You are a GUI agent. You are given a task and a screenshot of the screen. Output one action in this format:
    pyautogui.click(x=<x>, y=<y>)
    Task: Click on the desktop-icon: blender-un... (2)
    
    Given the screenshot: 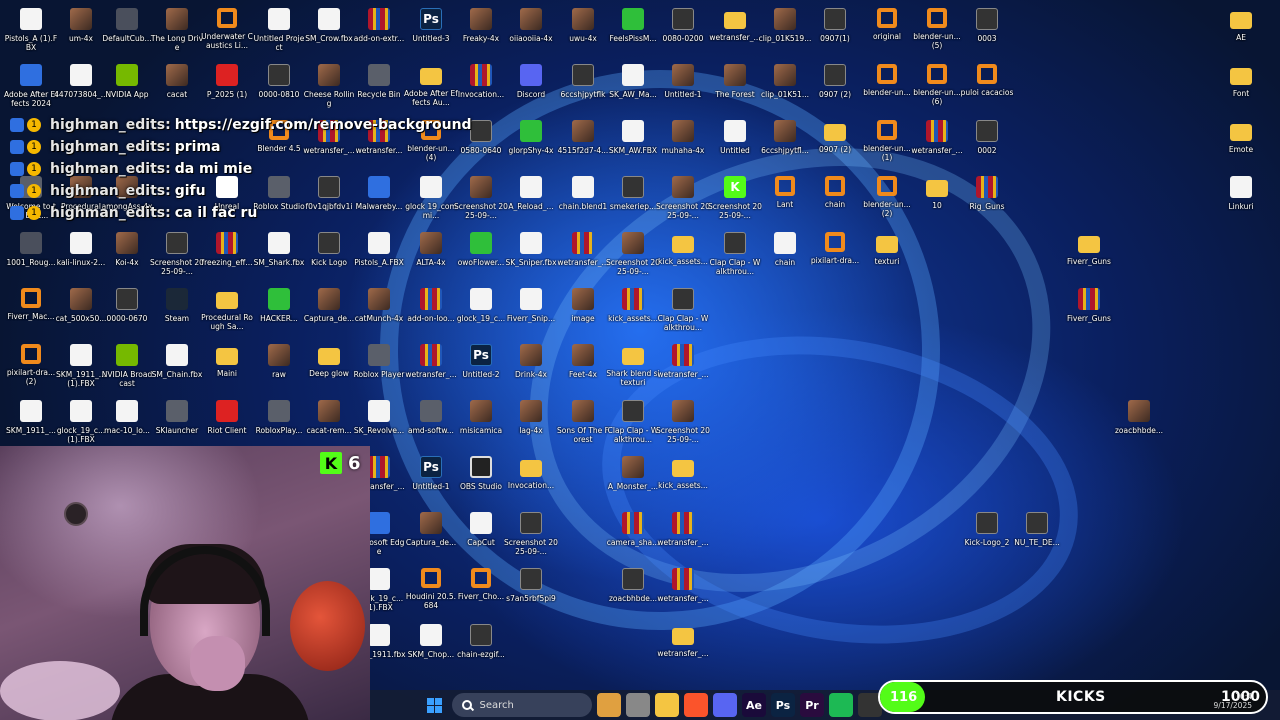 What is the action you would take?
    pyautogui.click(x=887, y=198)
    